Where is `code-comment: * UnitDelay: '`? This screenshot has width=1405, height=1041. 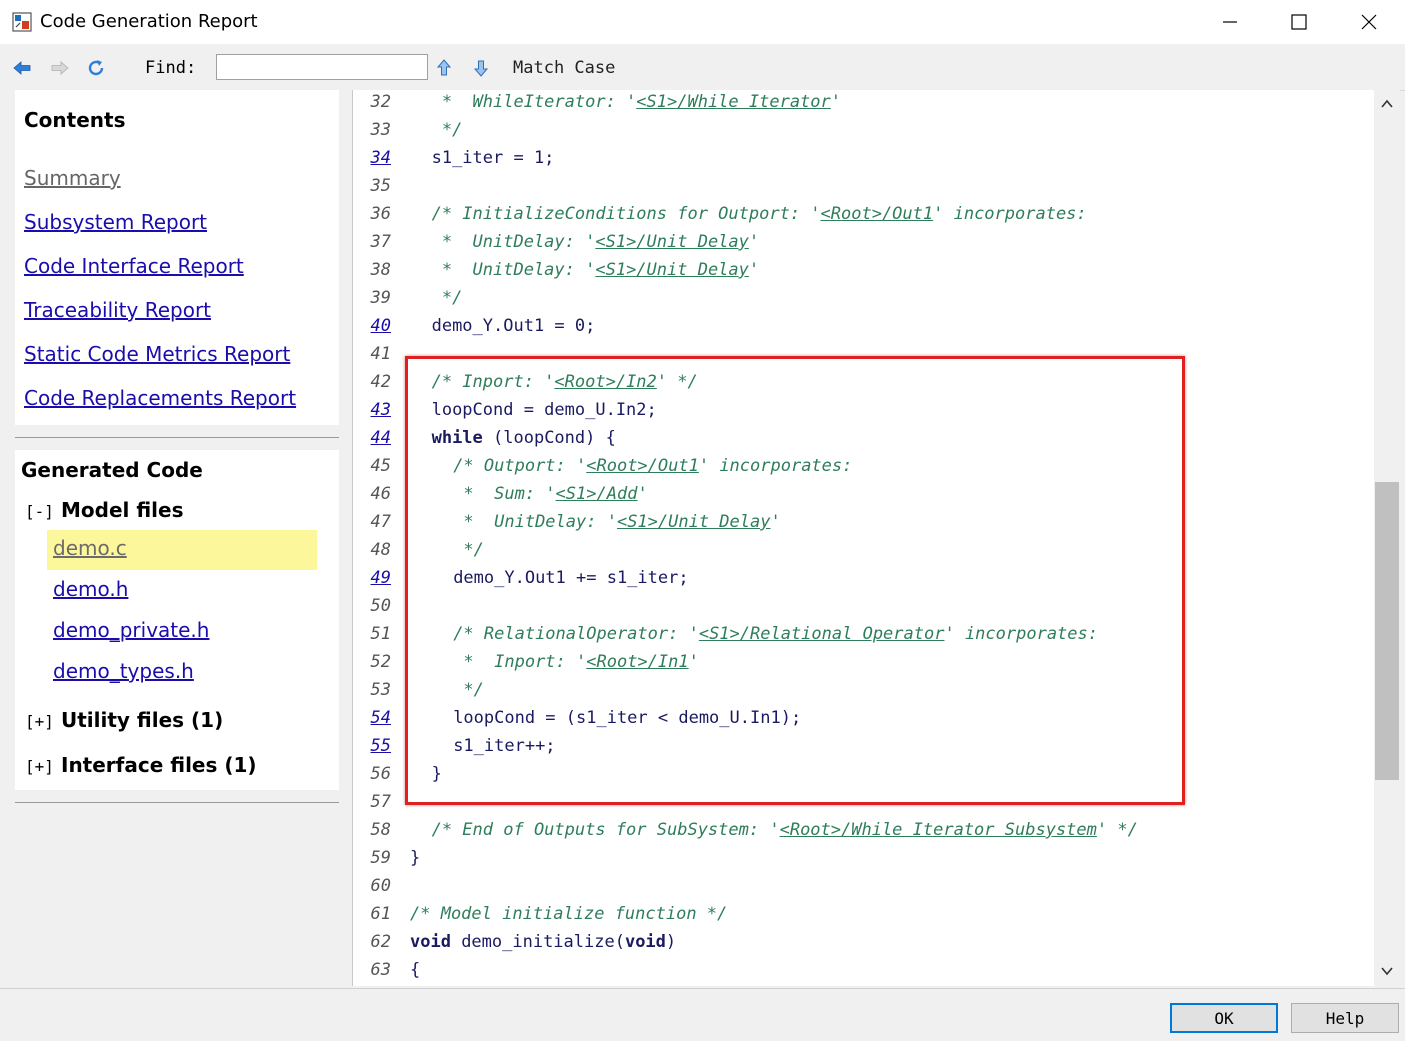
code-comment: * UnitDelay: ' is located at coordinates (513, 242).